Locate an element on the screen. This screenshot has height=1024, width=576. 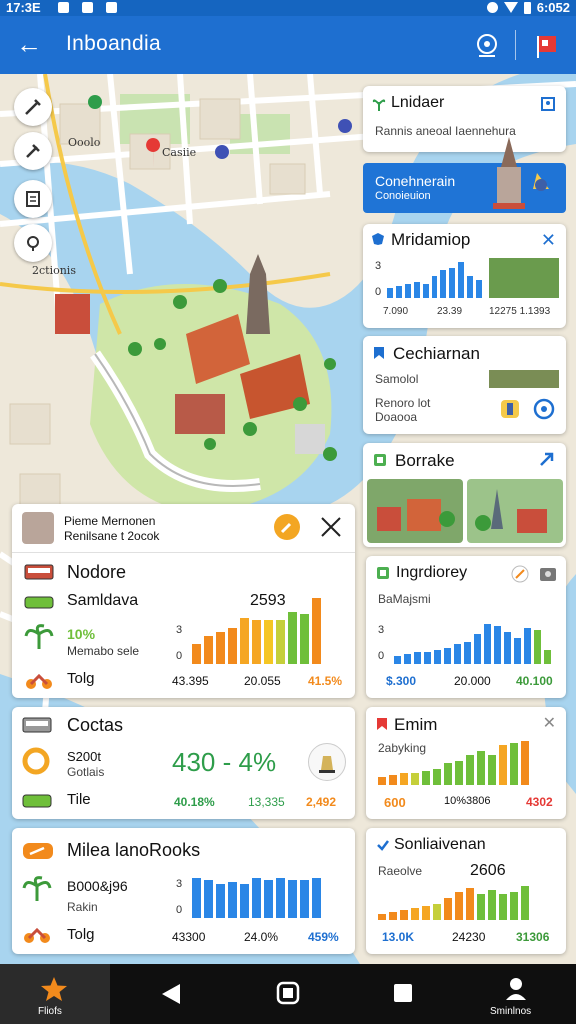
hammer-button is located at coordinates (33, 151).